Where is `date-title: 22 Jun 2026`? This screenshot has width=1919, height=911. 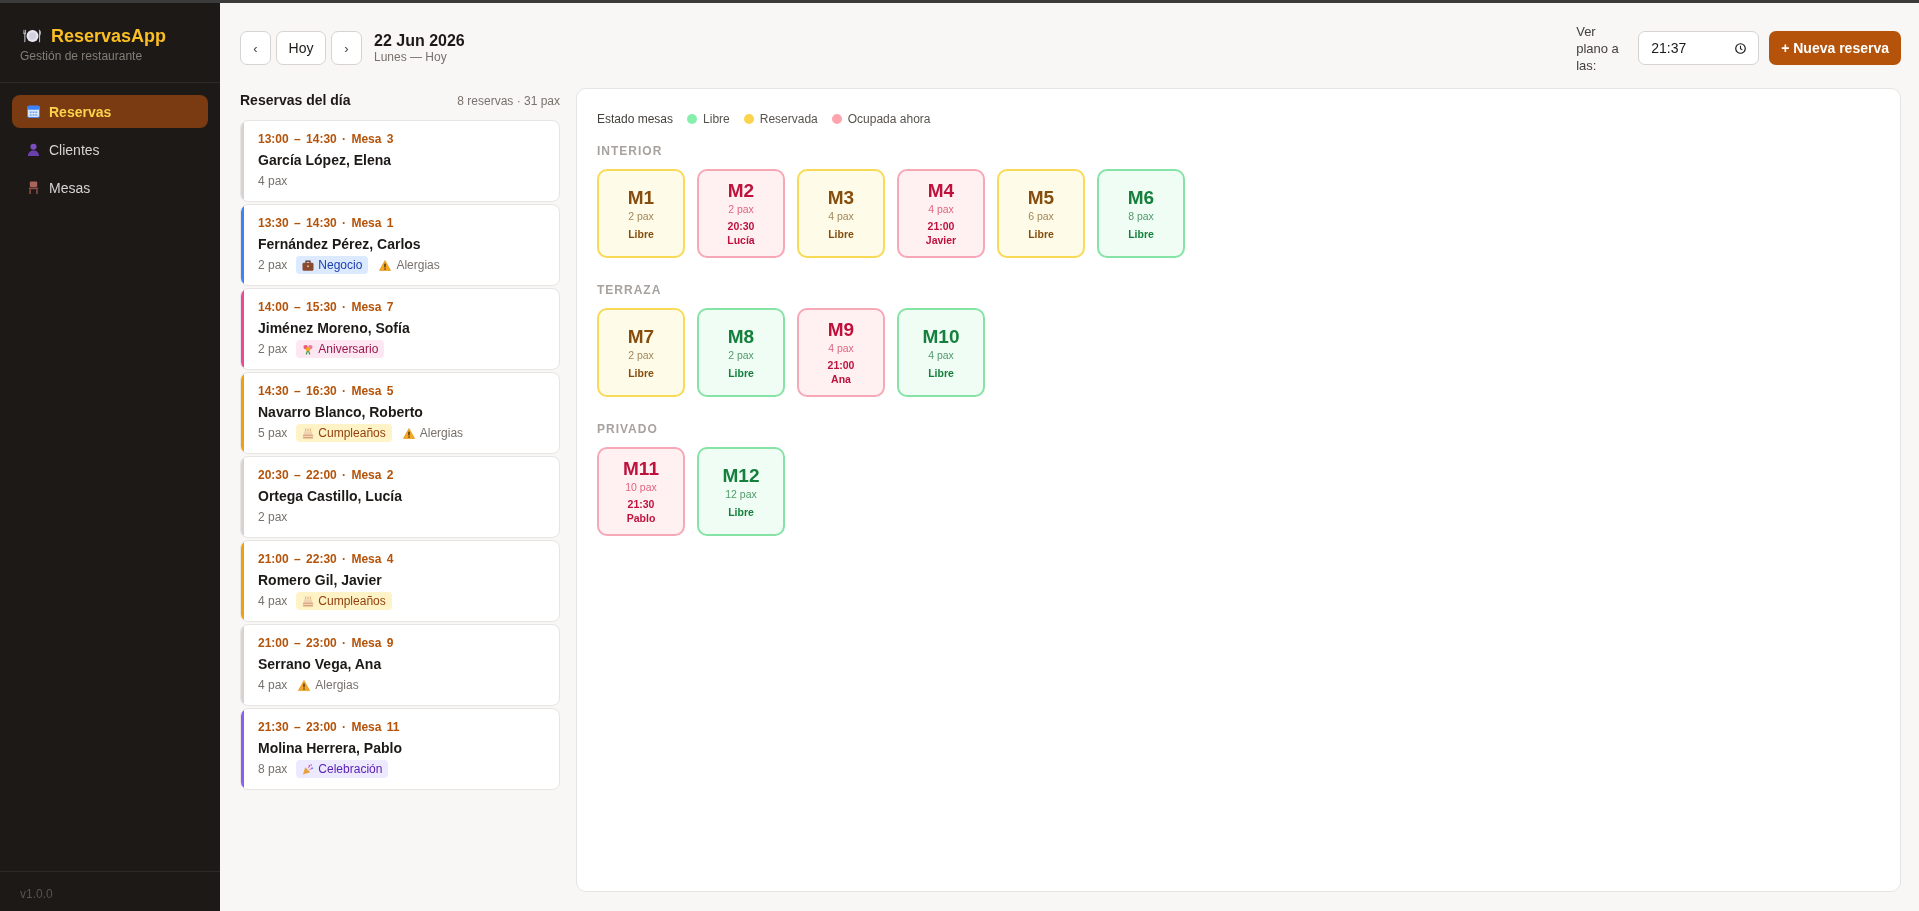
date-title: 22 Jun 2026 is located at coordinates (419, 40).